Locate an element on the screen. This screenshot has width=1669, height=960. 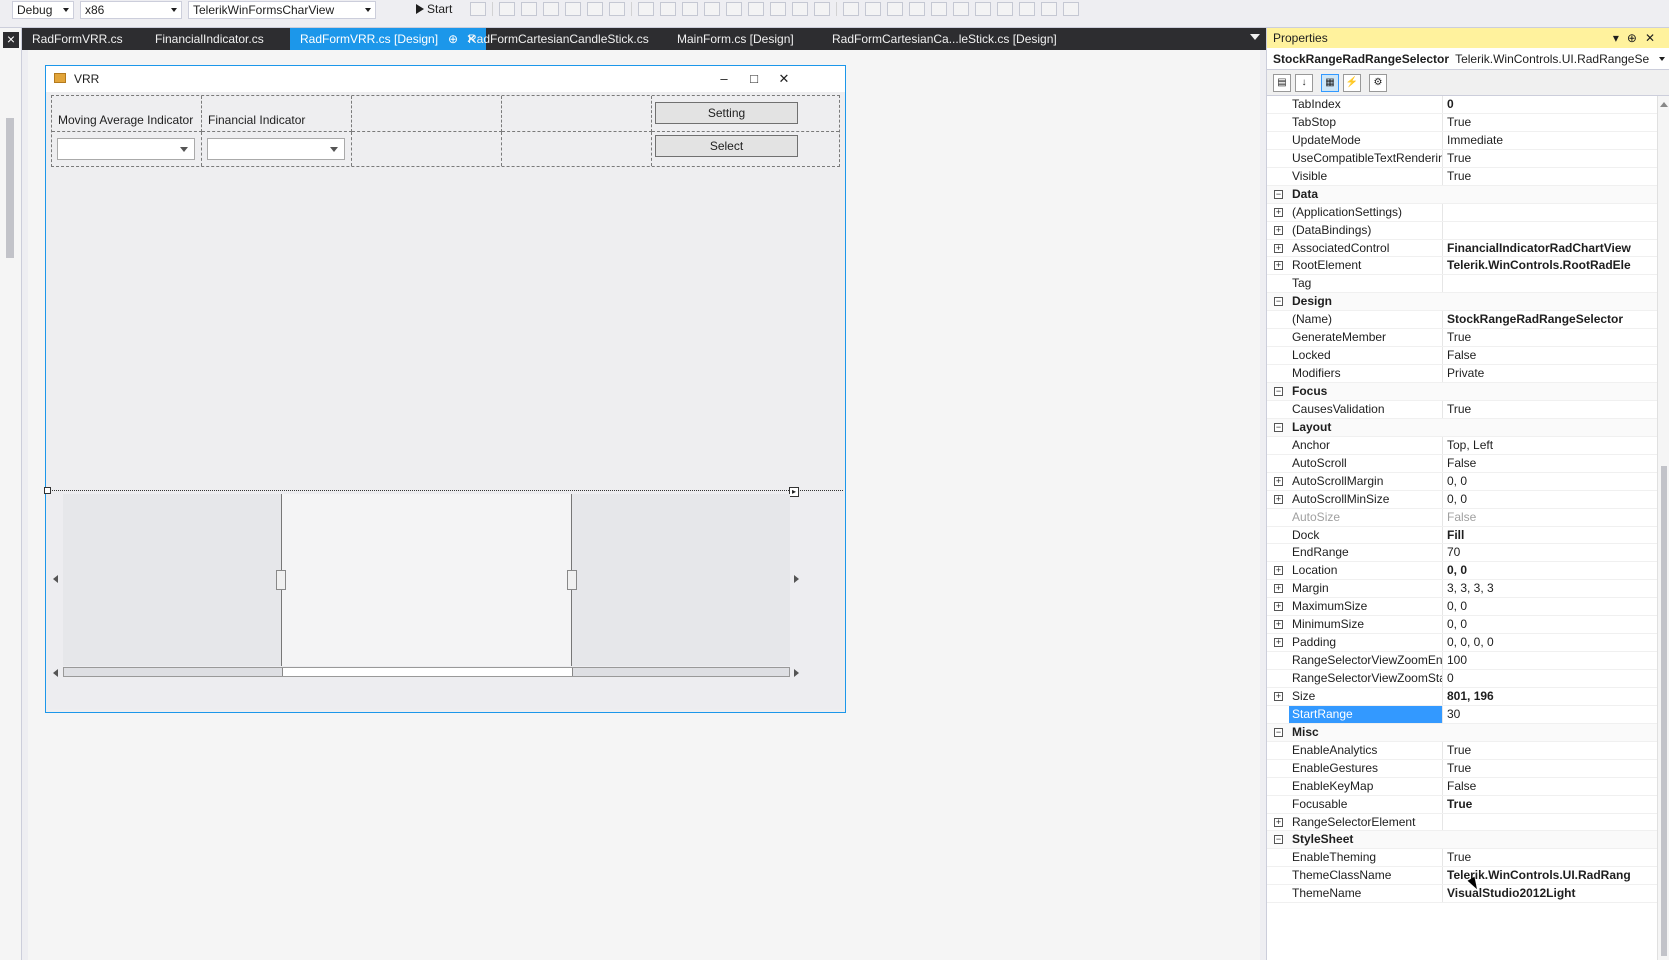
list-icon is located at coordinates (1049, 9).